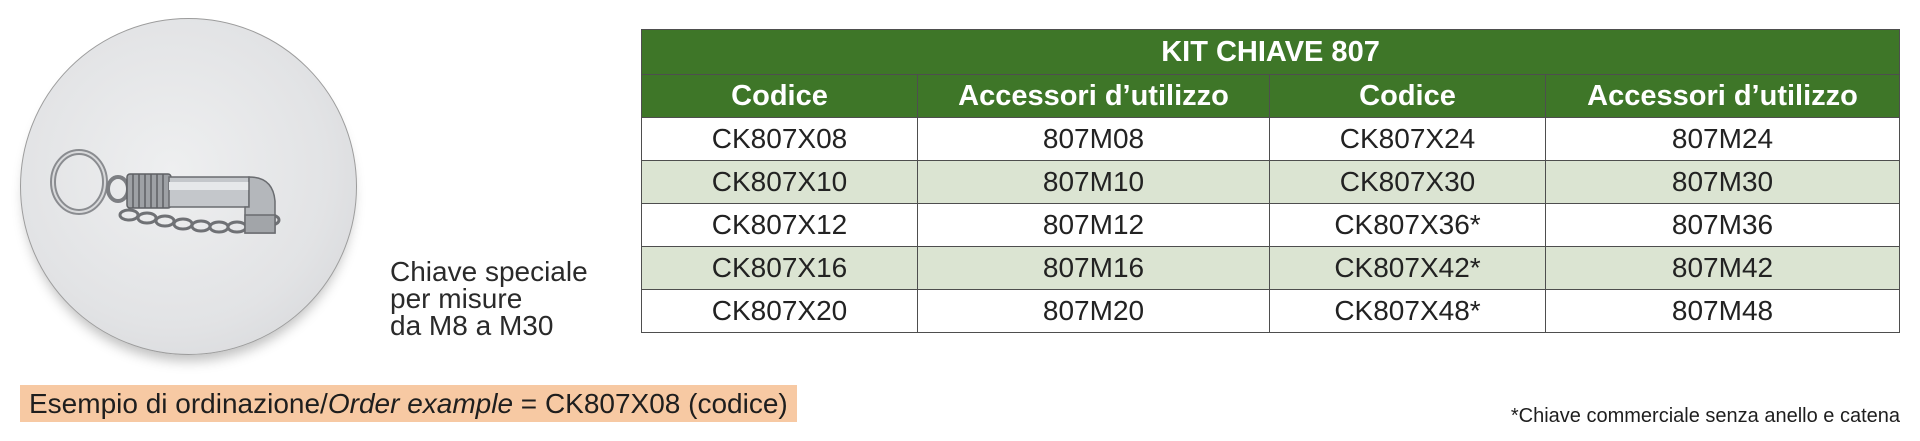  I want to click on header-codice: Codice, so click(779, 96).